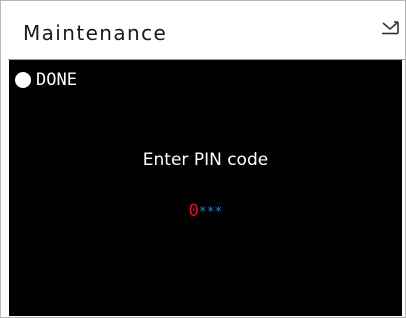 This screenshot has width=406, height=318. Describe the element at coordinates (210, 212) in the screenshot. I see `pin-masked-digits: ***` at that location.